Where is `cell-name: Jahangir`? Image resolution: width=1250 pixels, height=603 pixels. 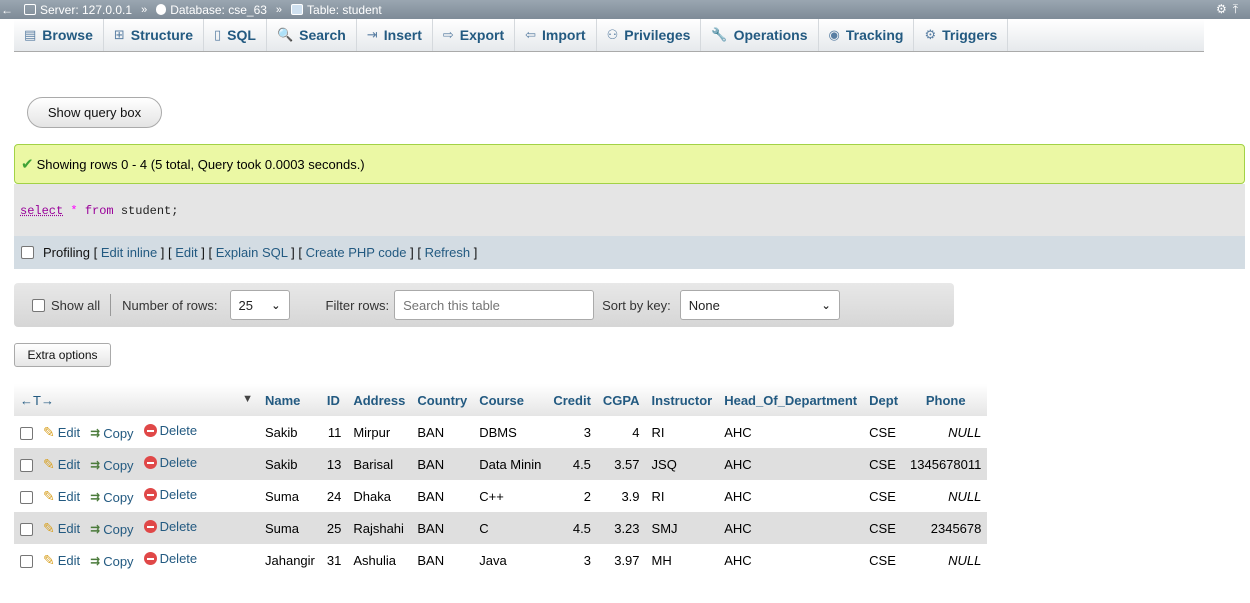
cell-name: Jahangir is located at coordinates (290, 560).